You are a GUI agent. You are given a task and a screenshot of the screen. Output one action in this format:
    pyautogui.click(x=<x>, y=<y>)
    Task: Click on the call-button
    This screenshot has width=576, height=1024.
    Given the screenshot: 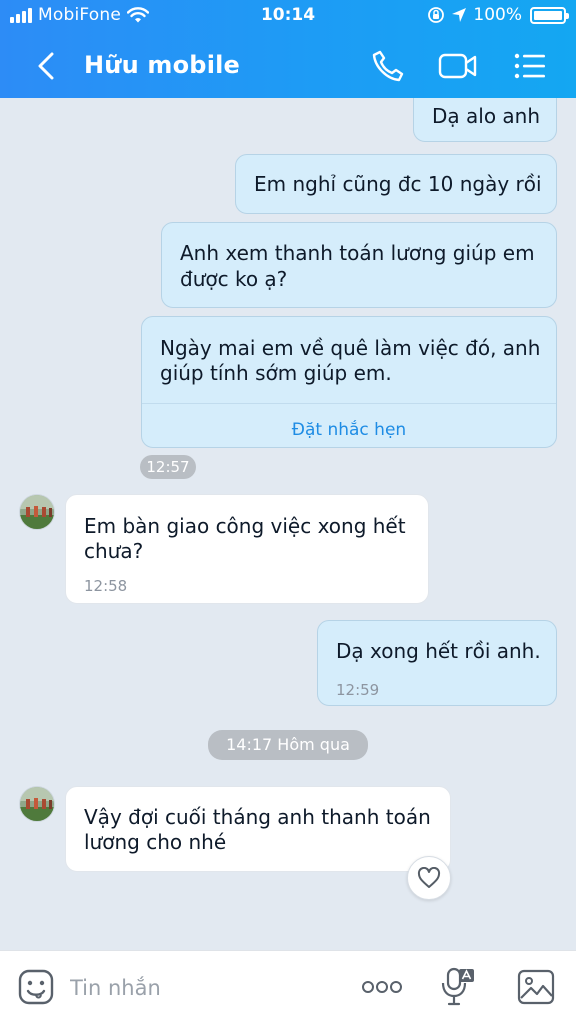 What is the action you would take?
    pyautogui.click(x=388, y=66)
    